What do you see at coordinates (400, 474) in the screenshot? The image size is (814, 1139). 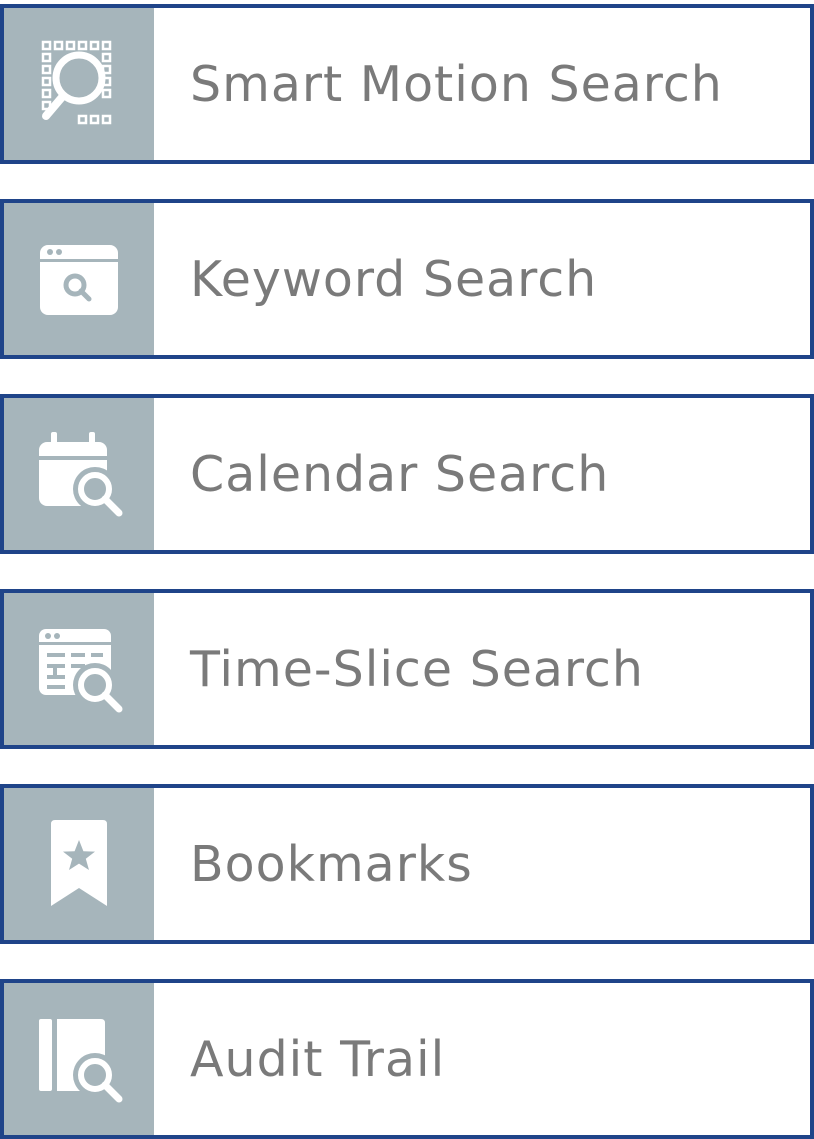 I see `menu-item-label: Calendar Search` at bounding box center [400, 474].